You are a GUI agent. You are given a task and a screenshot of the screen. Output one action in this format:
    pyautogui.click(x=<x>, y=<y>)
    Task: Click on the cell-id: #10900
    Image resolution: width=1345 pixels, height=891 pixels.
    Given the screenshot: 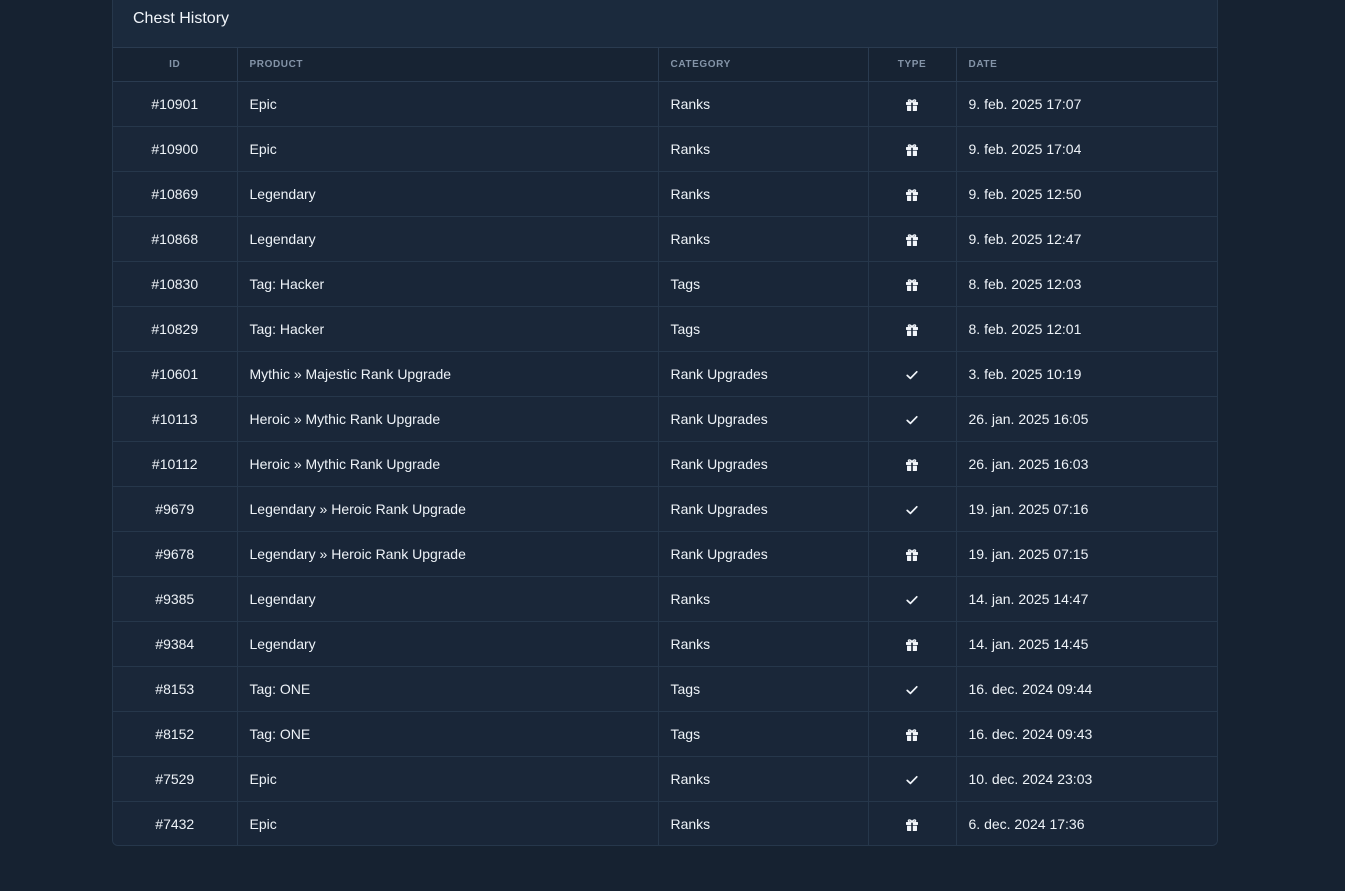 What is the action you would take?
    pyautogui.click(x=175, y=149)
    